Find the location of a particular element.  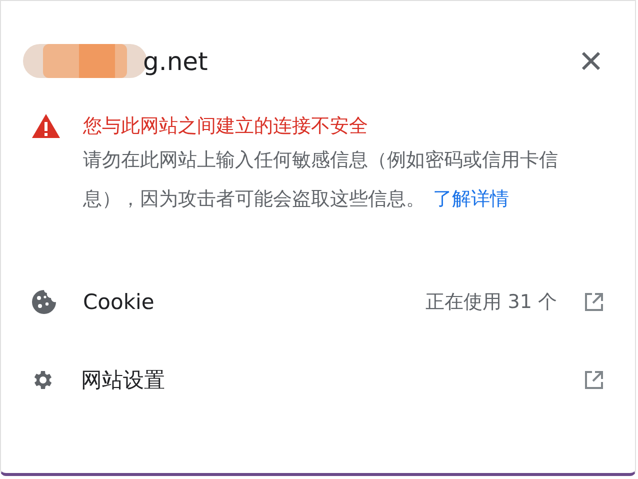

site-settings-label: 网站设置 is located at coordinates (332, 380).